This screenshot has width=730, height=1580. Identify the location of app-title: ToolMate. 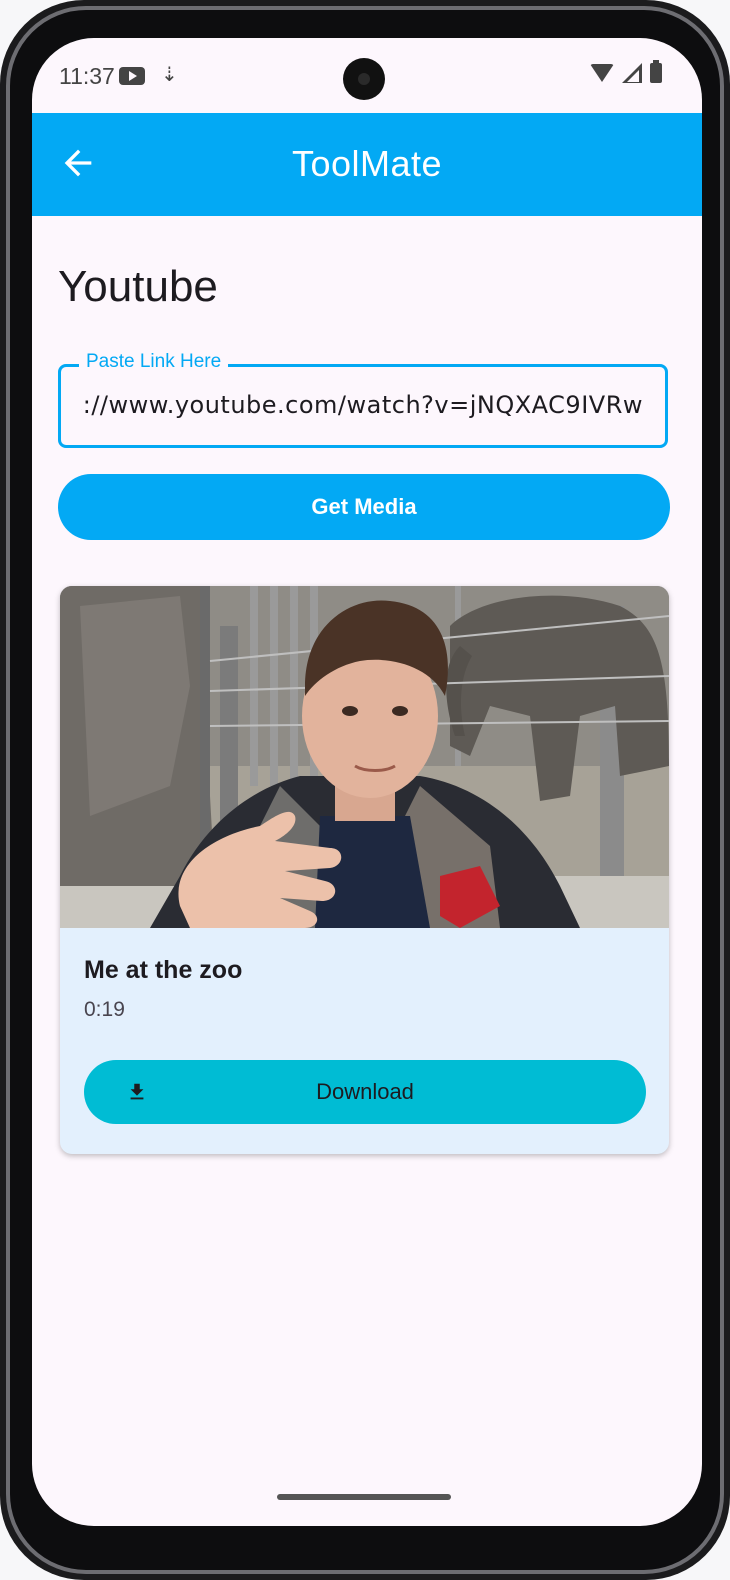
(367, 163).